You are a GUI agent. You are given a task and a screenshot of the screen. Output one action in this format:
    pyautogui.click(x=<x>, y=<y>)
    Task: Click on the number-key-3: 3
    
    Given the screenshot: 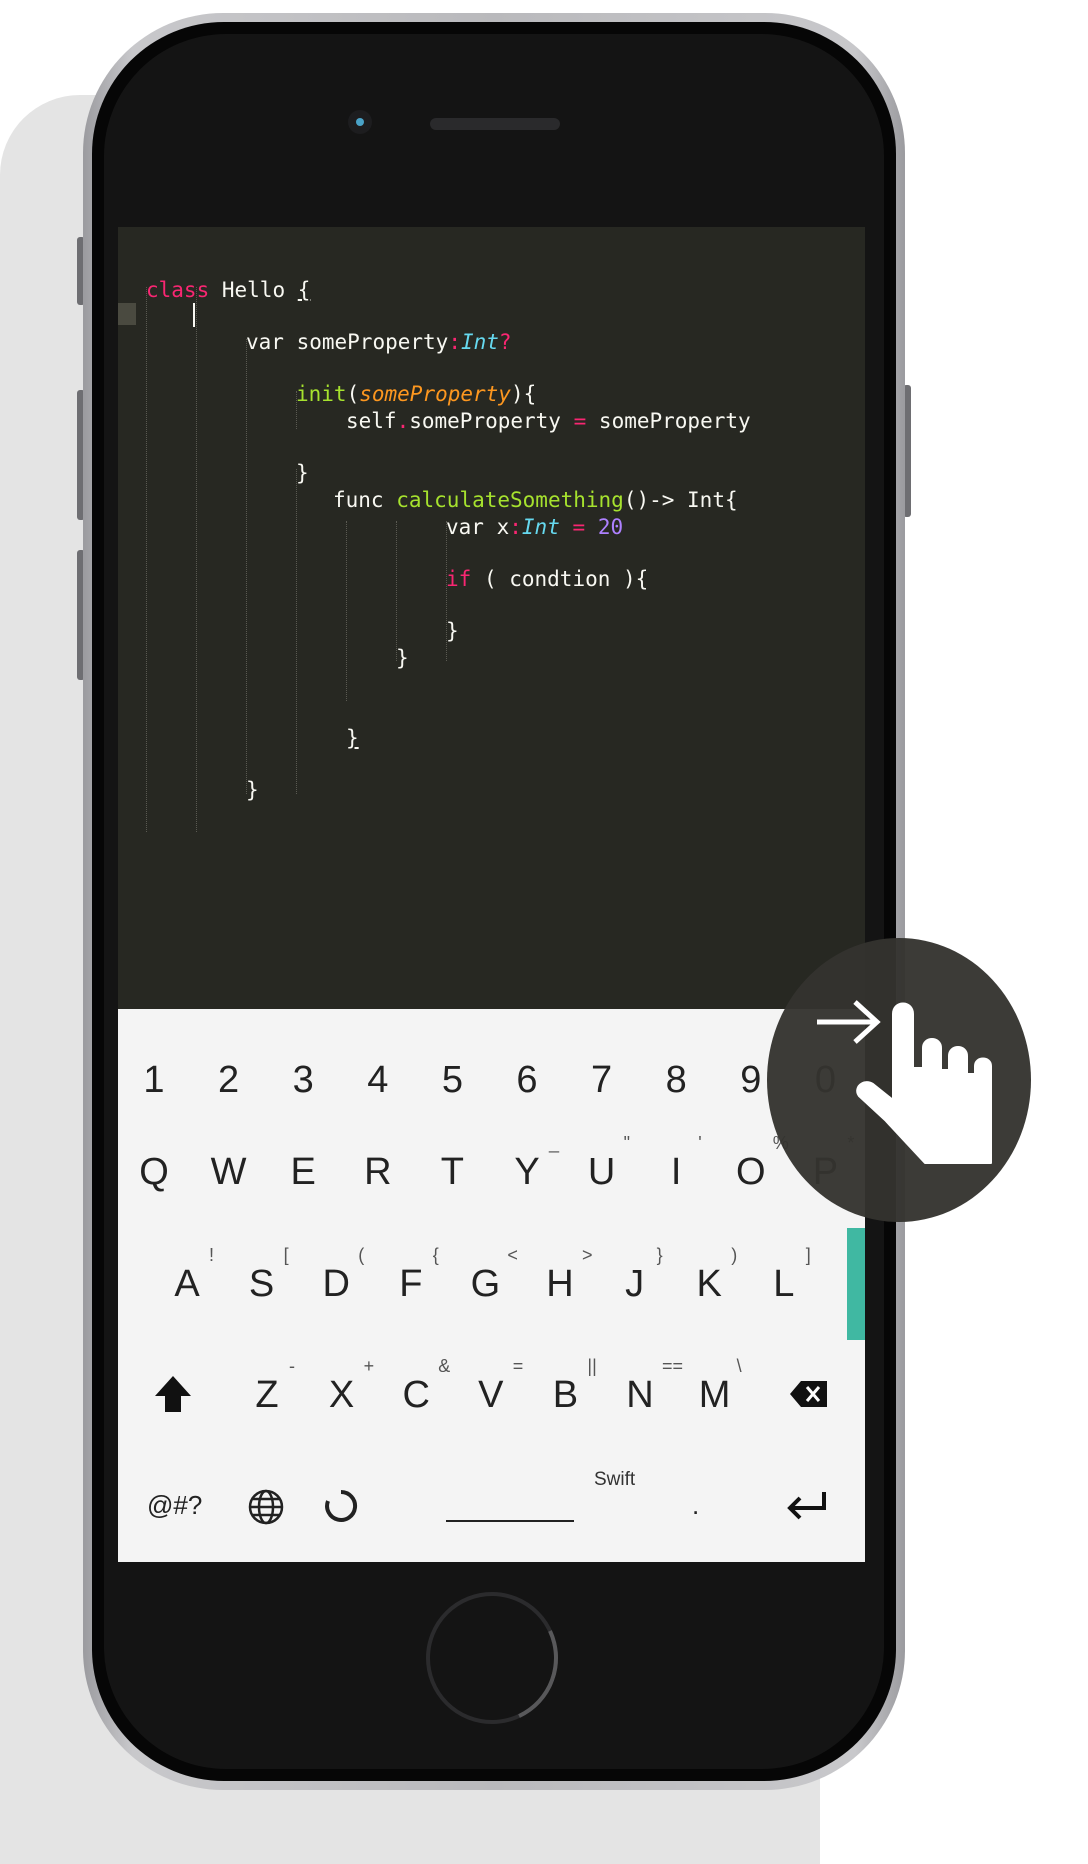 What is the action you would take?
    pyautogui.click(x=303, y=1080)
    